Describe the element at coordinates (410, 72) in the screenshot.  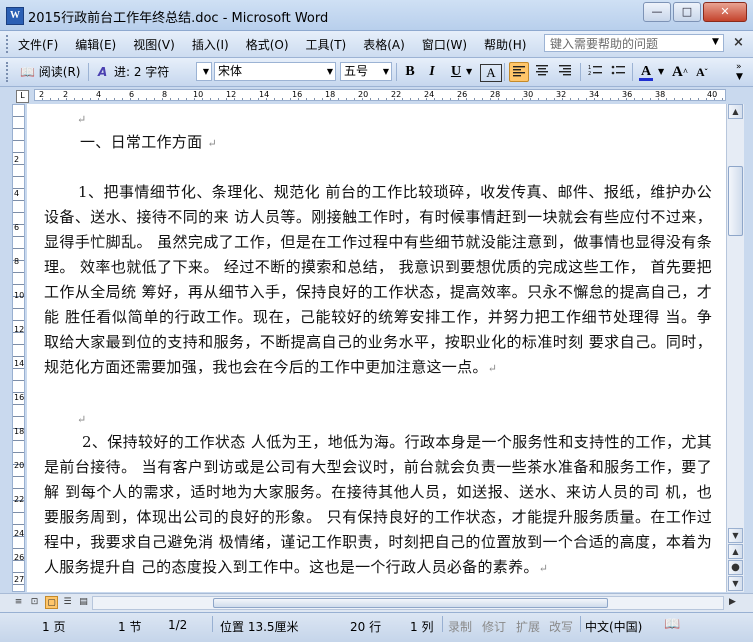
I see `bold-button: B` at that location.